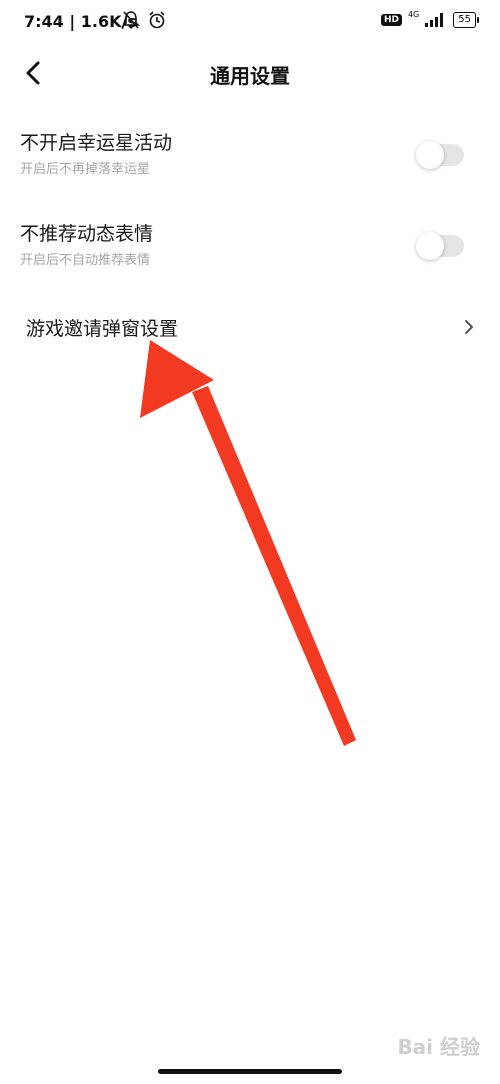  Describe the element at coordinates (250, 22) in the screenshot. I see `status-bar: 7:44 | 1.6K/s HD 4G 55` at that location.